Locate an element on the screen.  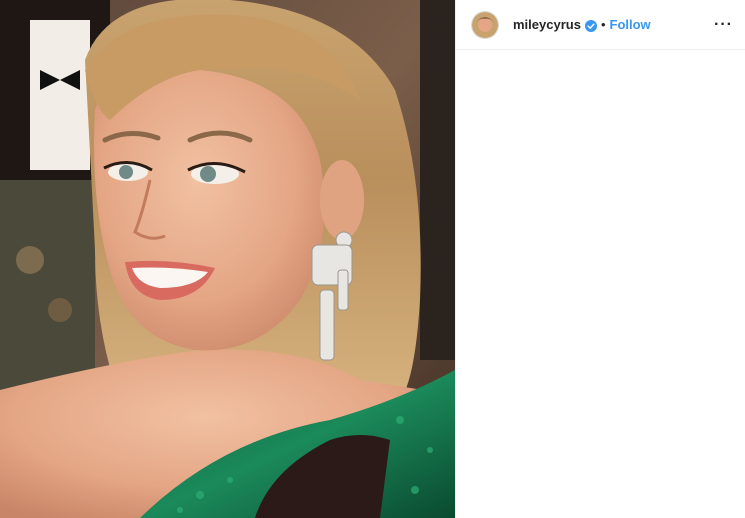
post-header: mileycyrus • Follow ··· is located at coordinates (600, 25).